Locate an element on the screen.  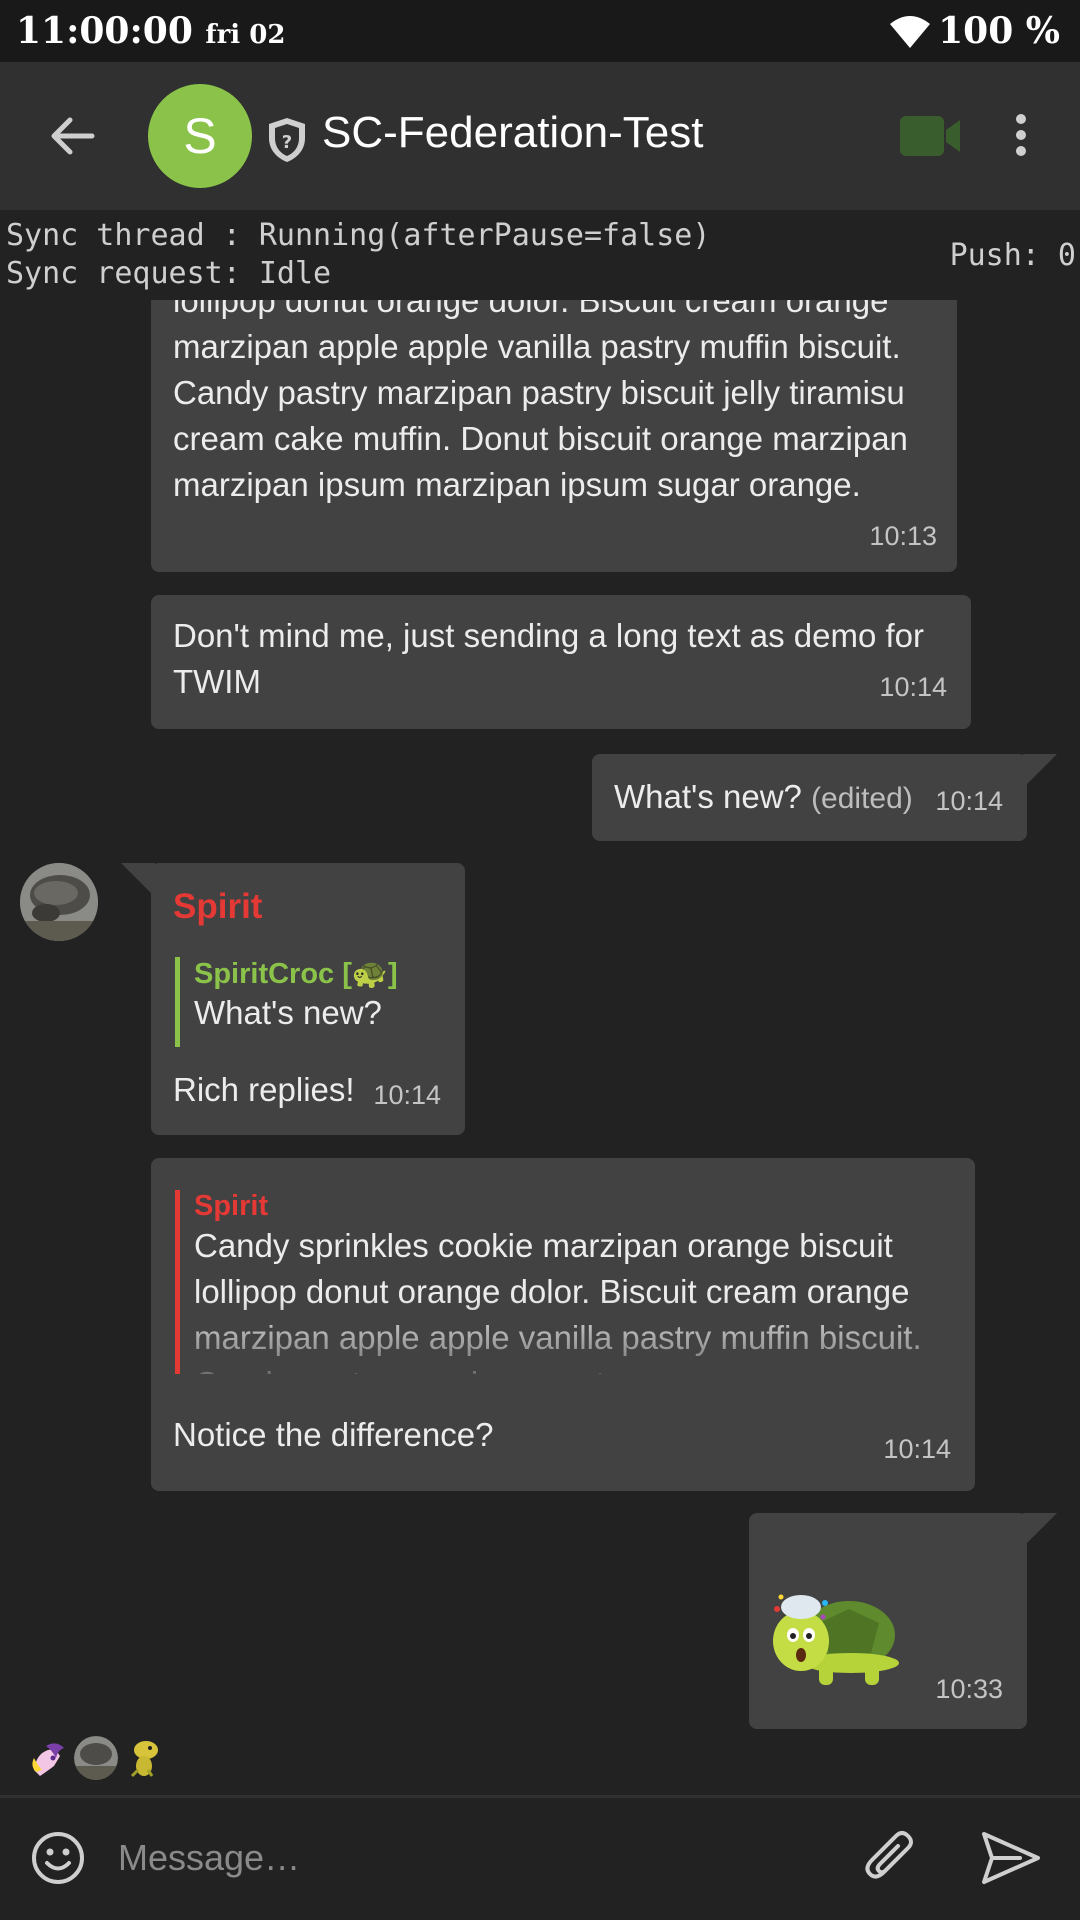
message-text: What's new? (edited) is located at coordinates (763, 796).